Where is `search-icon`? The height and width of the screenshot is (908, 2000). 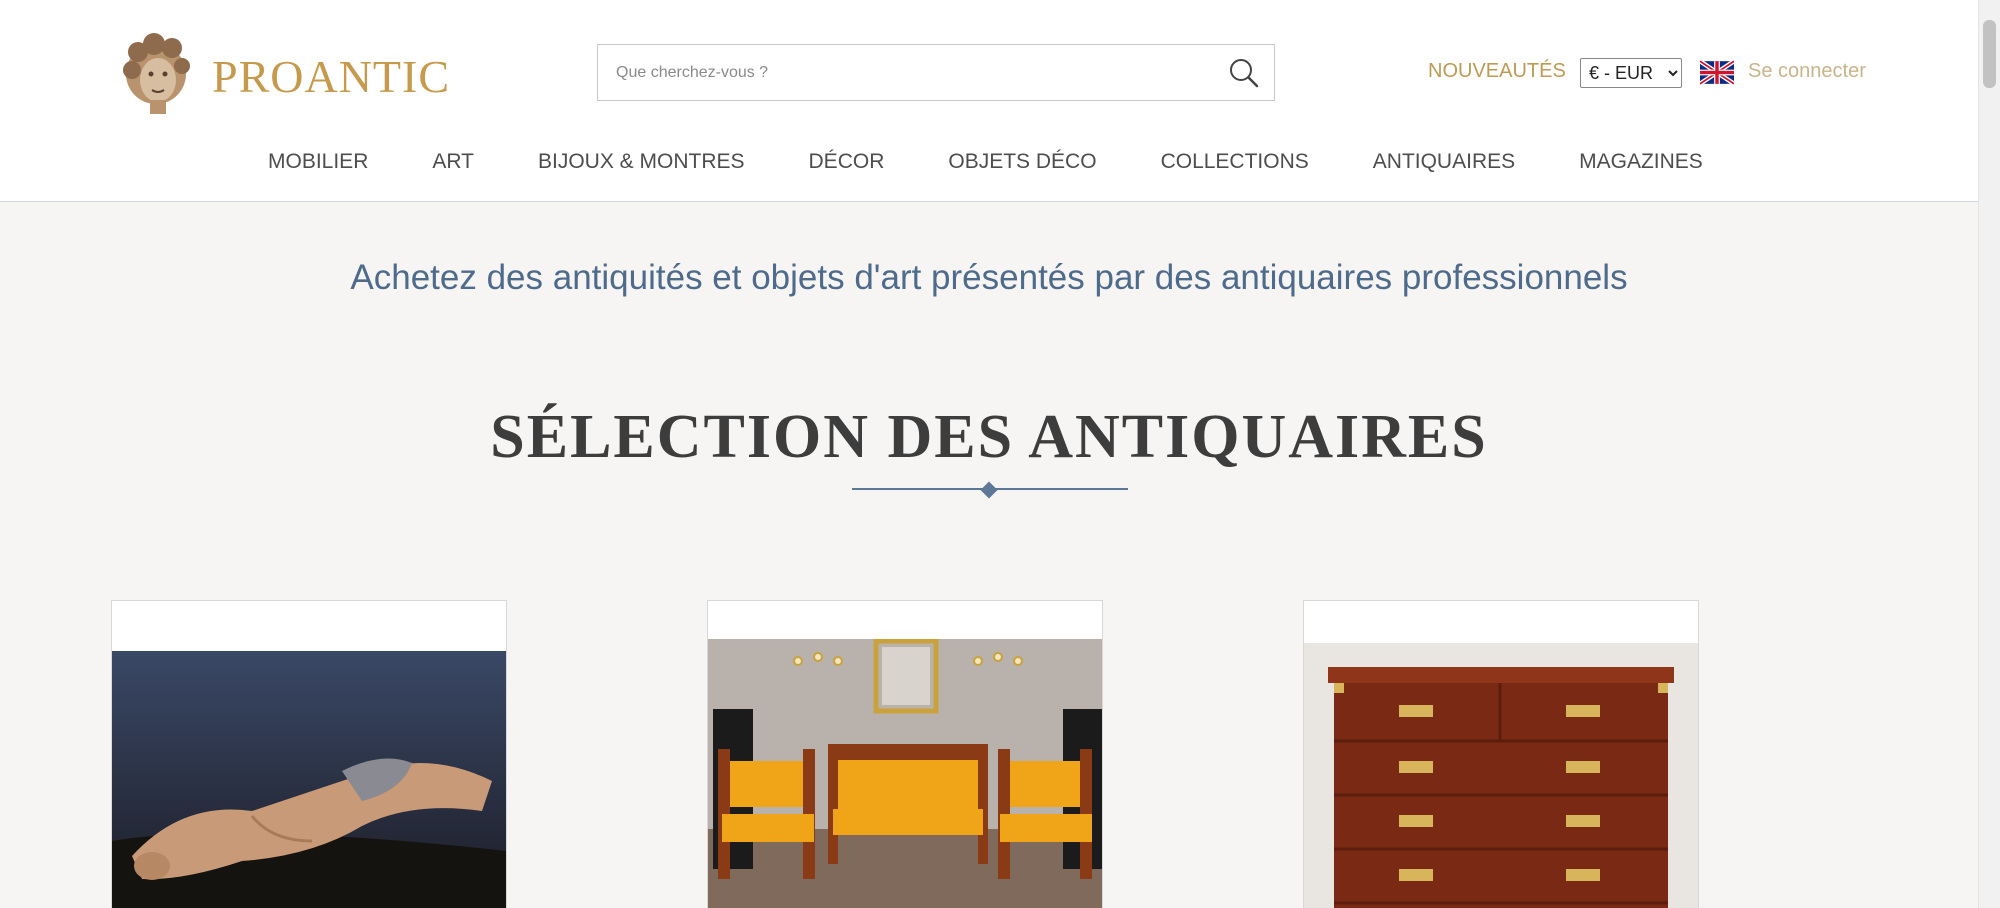 search-icon is located at coordinates (1244, 72).